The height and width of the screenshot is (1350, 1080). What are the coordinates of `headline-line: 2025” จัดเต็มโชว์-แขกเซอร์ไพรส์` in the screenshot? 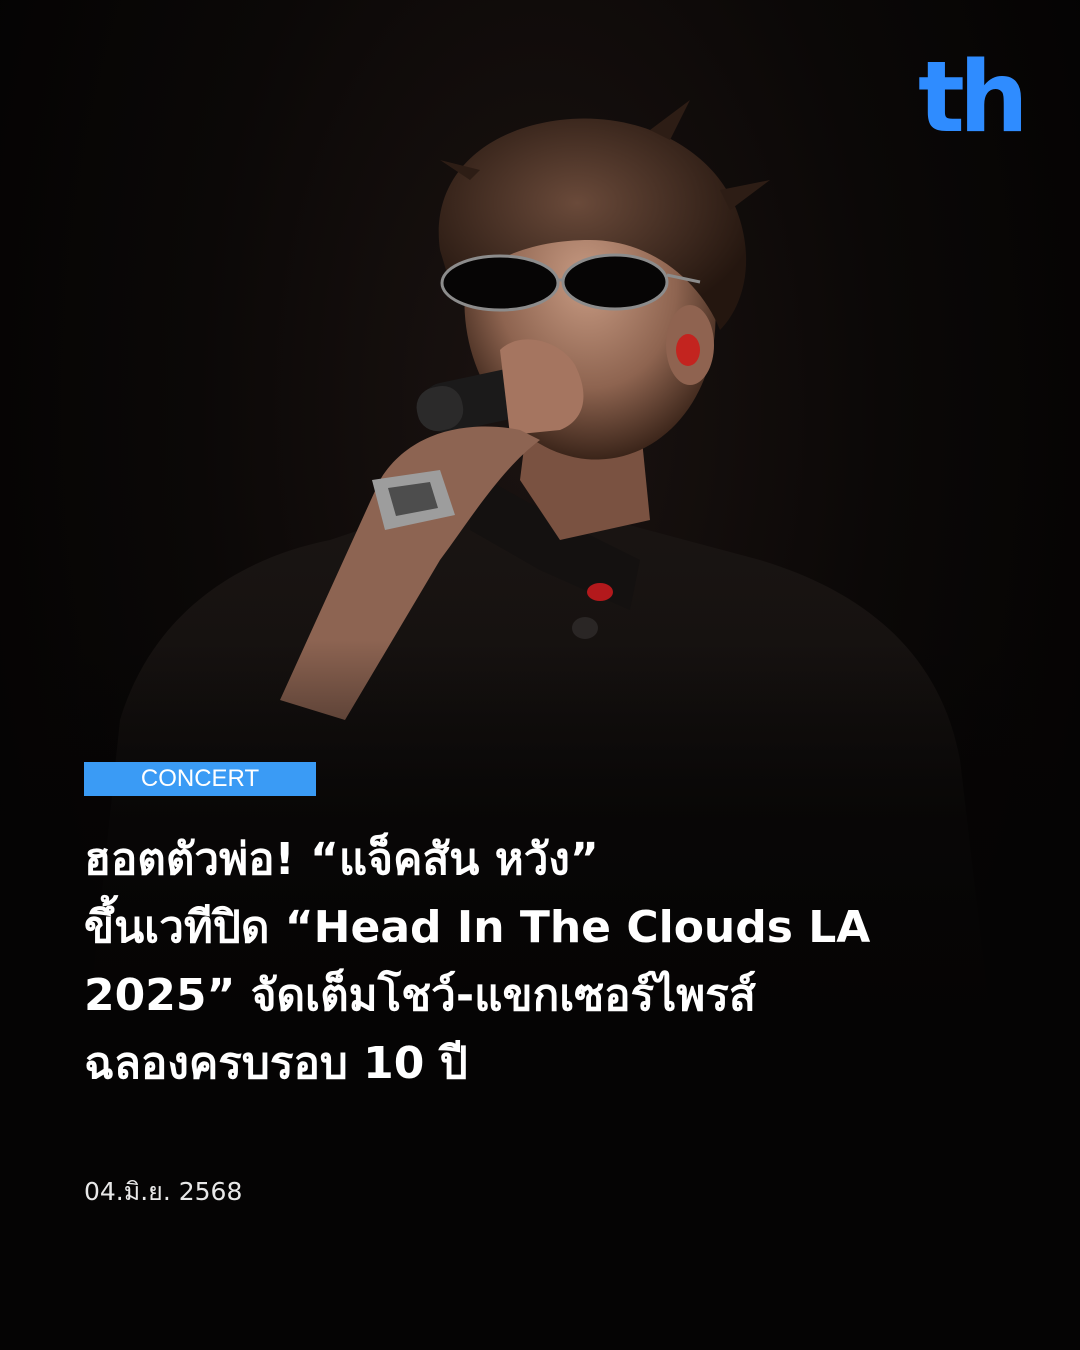 It's located at (420, 995).